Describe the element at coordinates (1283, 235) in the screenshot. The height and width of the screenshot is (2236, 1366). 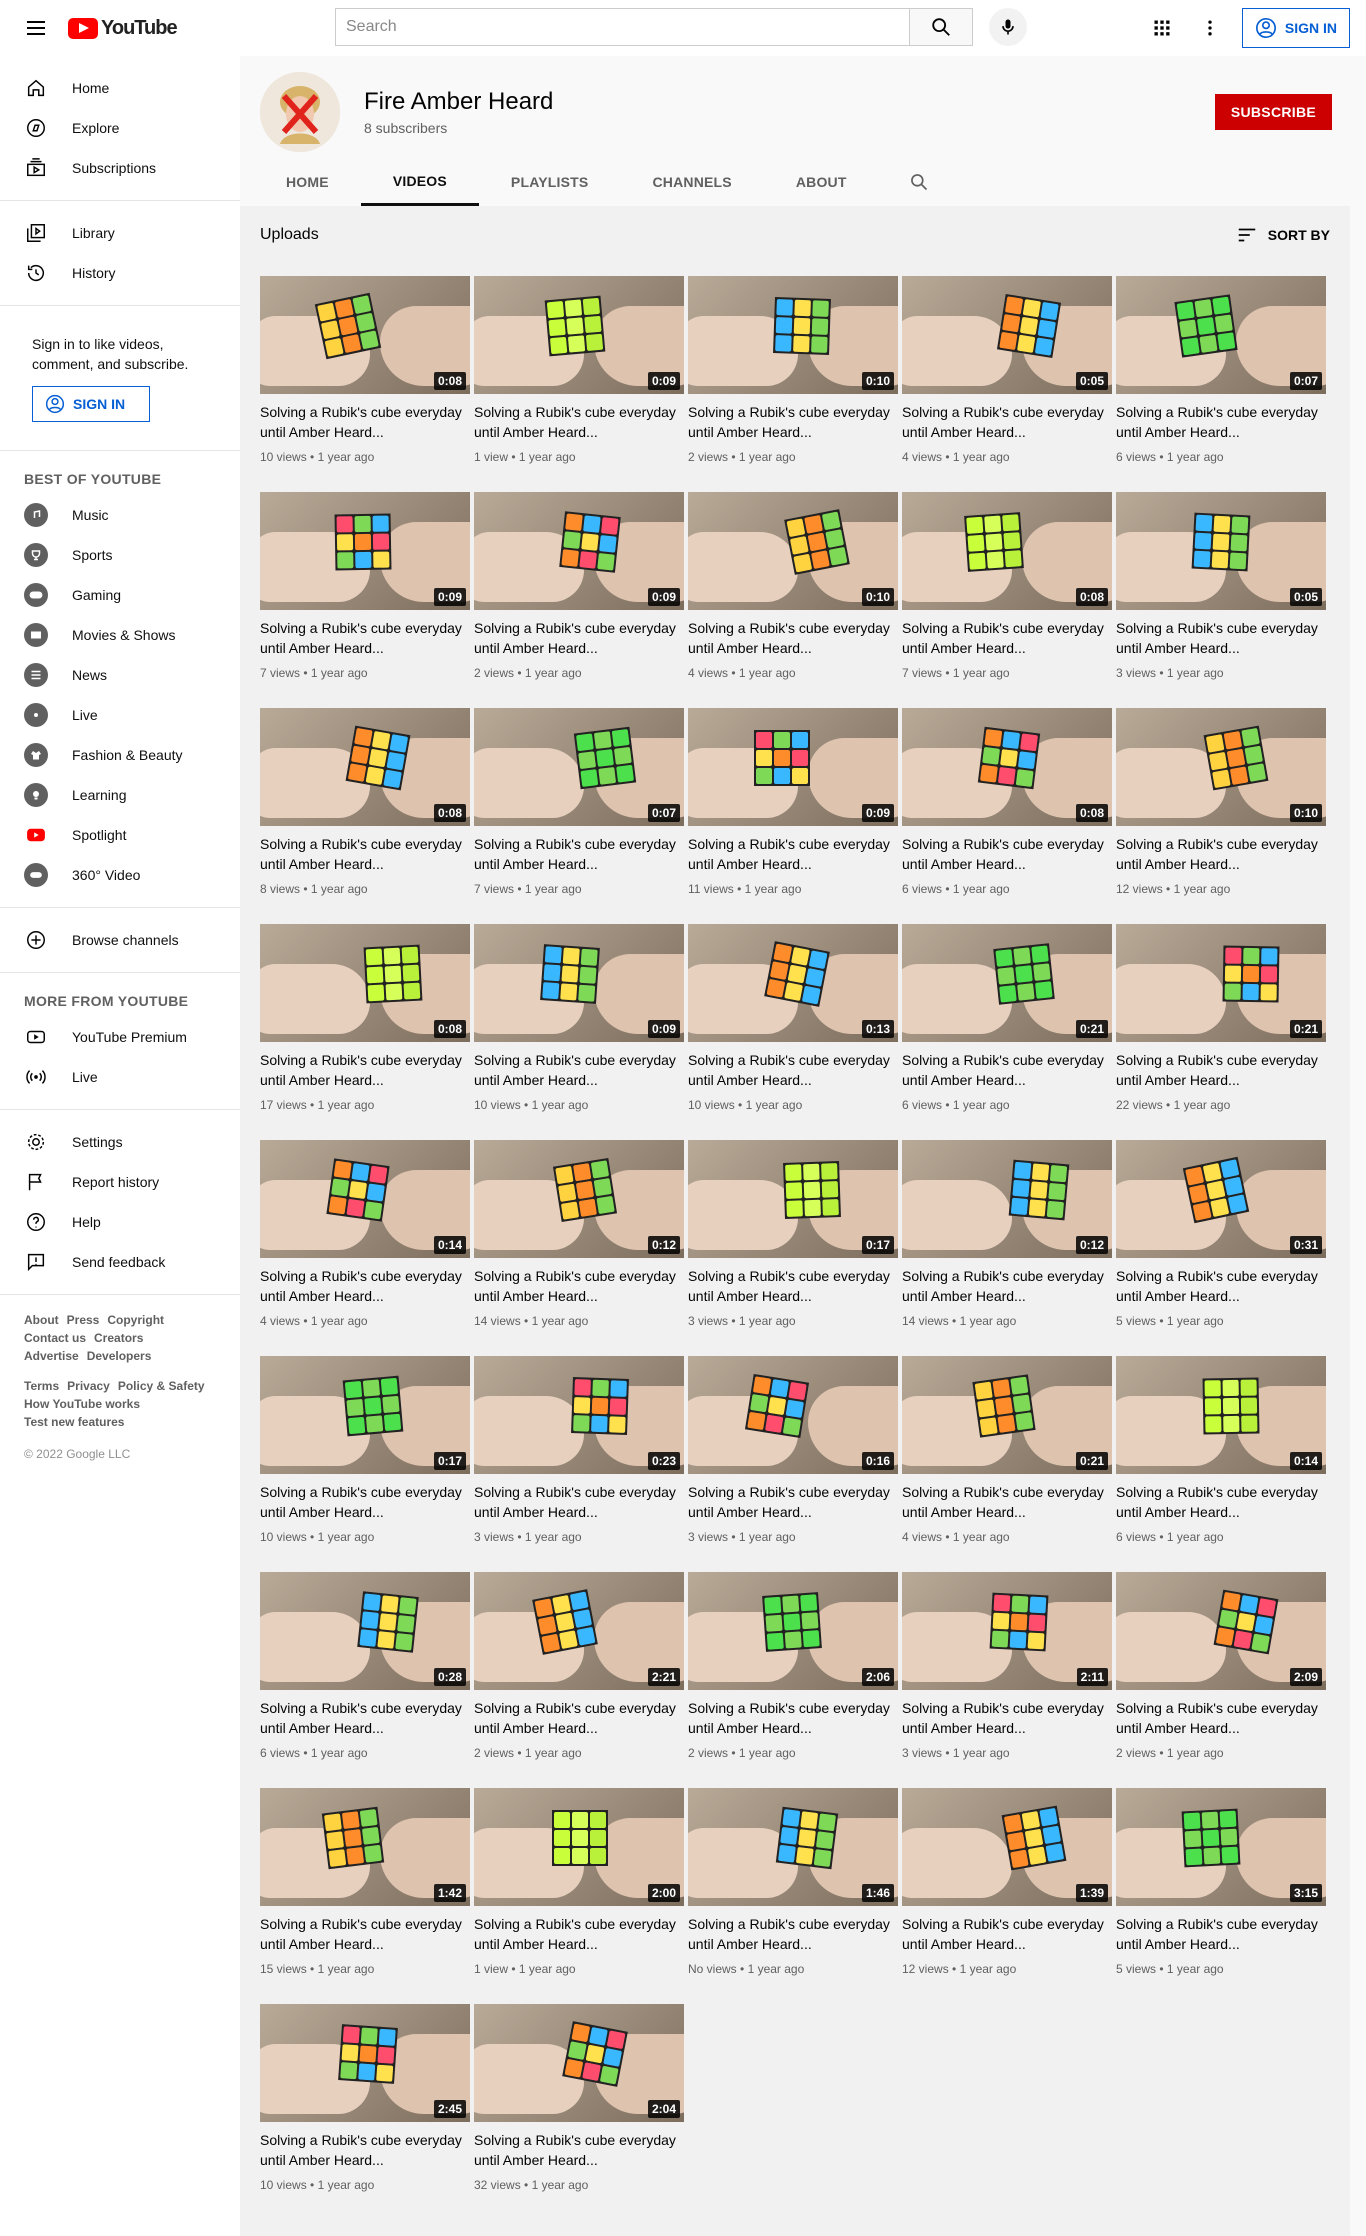
I see `sort-by-button: SORT BY` at that location.